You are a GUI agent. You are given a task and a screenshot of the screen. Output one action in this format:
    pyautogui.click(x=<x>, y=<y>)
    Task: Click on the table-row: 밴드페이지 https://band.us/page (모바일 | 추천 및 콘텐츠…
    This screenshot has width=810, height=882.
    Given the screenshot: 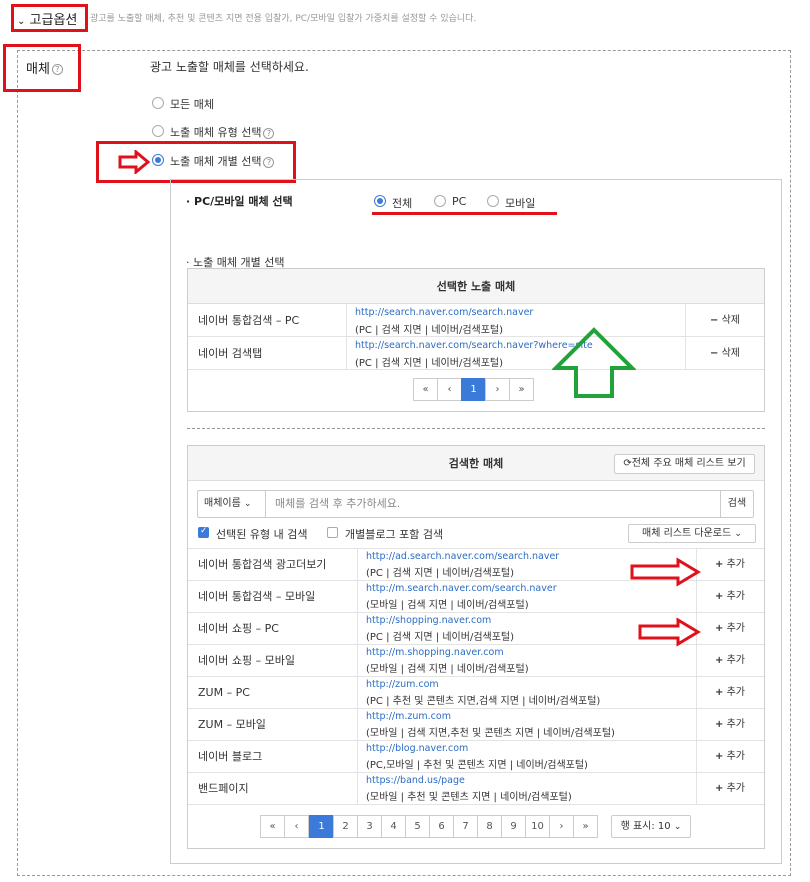 What is the action you would take?
    pyautogui.click(x=476, y=789)
    